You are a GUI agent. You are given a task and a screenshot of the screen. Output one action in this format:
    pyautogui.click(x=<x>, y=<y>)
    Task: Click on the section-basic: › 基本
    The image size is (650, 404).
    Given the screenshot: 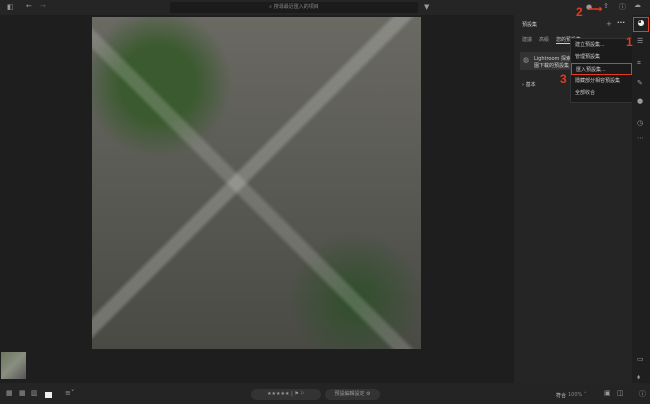 What is the action you would take?
    pyautogui.click(x=529, y=84)
    